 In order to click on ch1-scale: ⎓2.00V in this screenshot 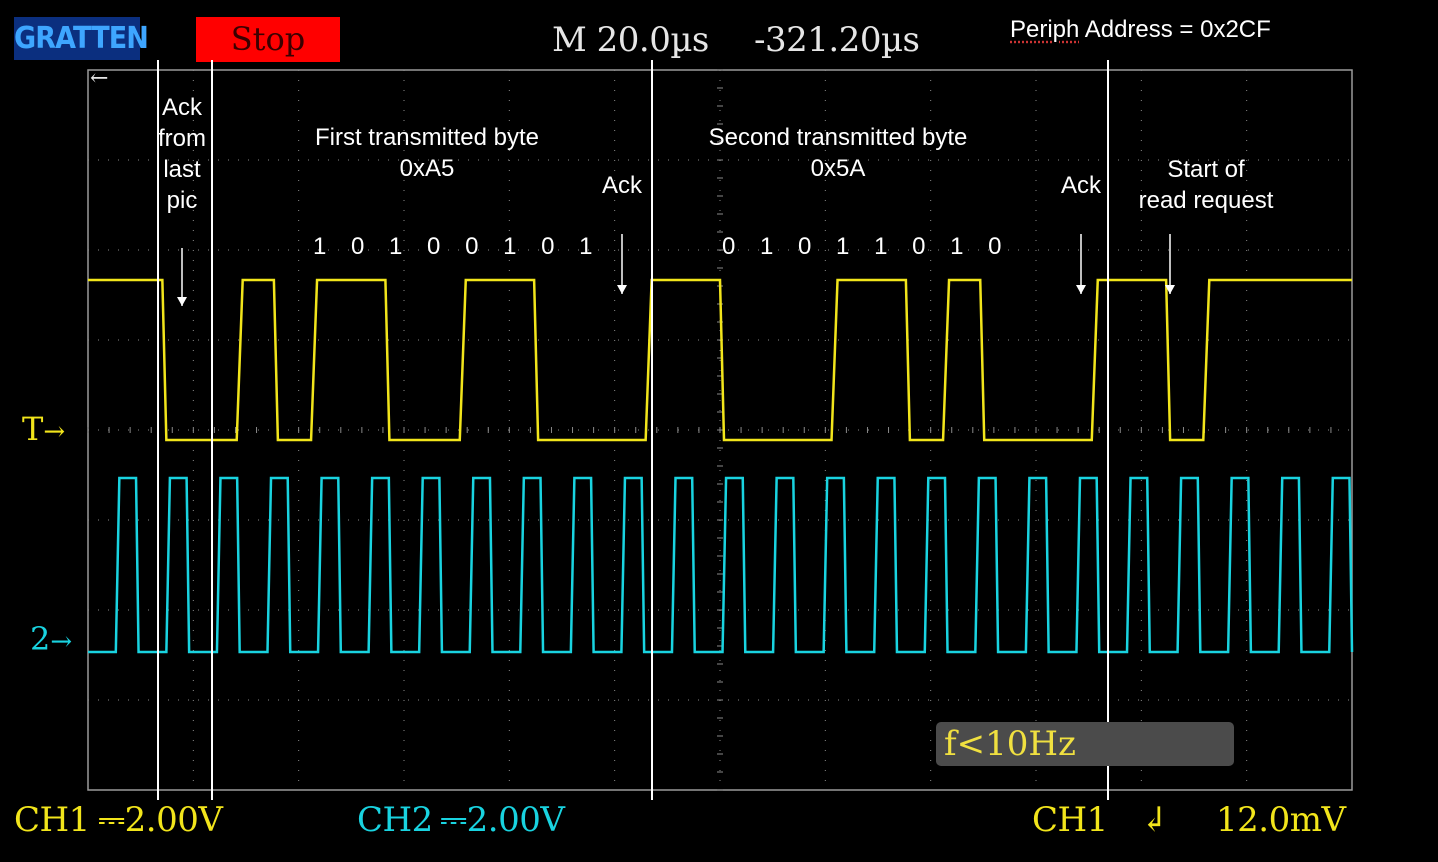, I will do `click(160, 820)`.